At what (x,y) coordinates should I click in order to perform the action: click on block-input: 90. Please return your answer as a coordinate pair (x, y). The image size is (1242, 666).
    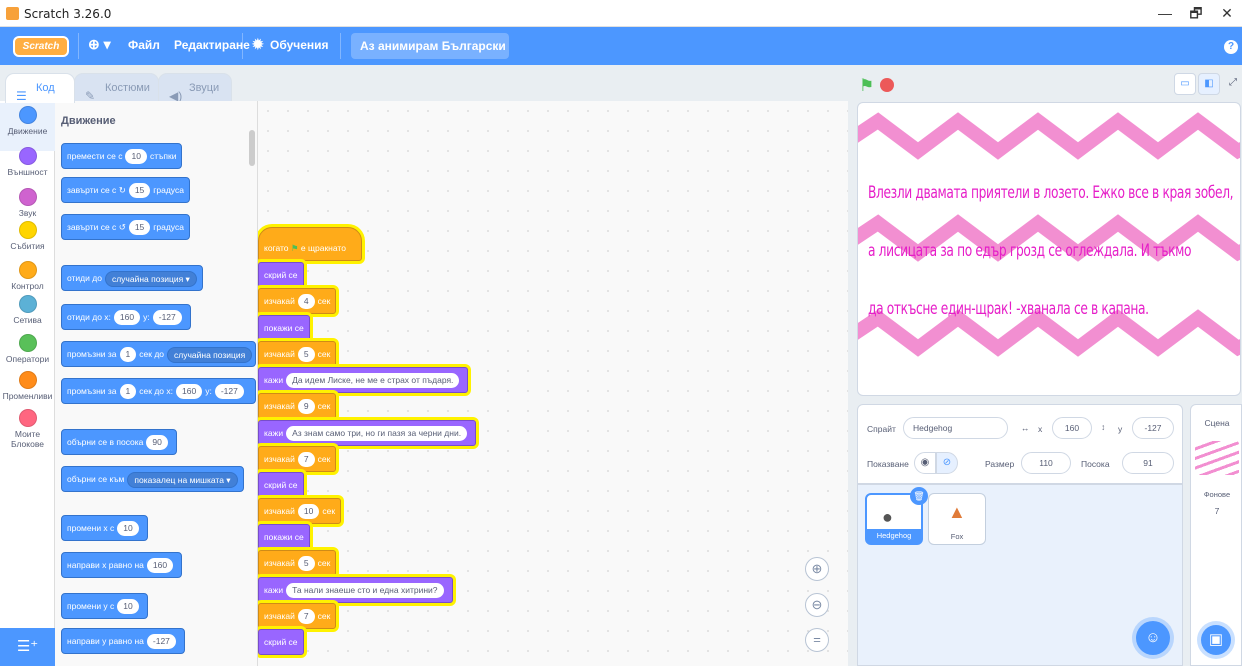
    Looking at the image, I should click on (157, 443).